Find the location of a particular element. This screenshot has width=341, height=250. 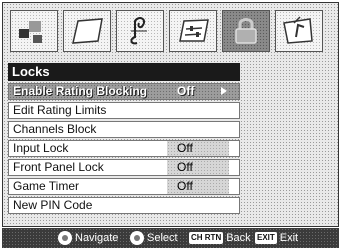

tab-screen is located at coordinates (87, 31).